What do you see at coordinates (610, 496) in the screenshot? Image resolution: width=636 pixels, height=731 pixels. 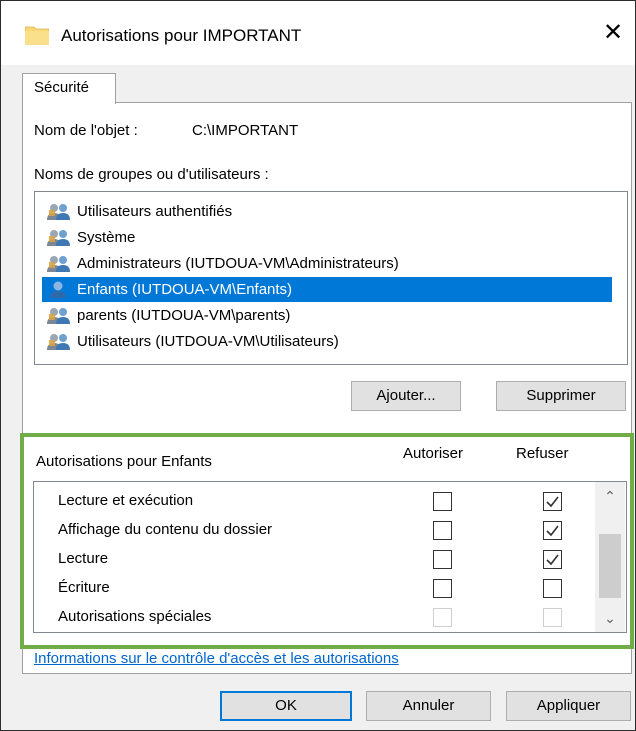 I see `scroll-up-icon: ⌃` at bounding box center [610, 496].